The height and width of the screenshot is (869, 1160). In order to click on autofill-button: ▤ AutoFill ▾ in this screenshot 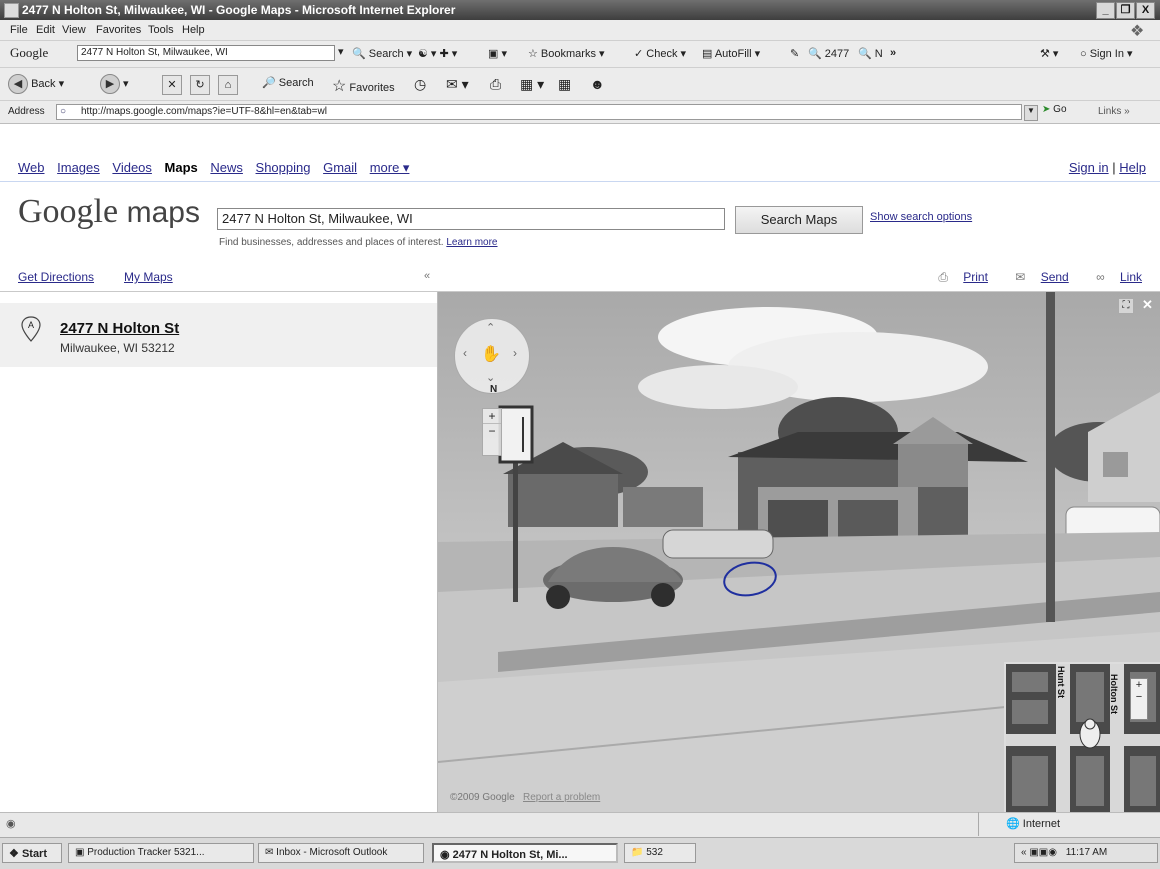, I will do `click(731, 53)`.